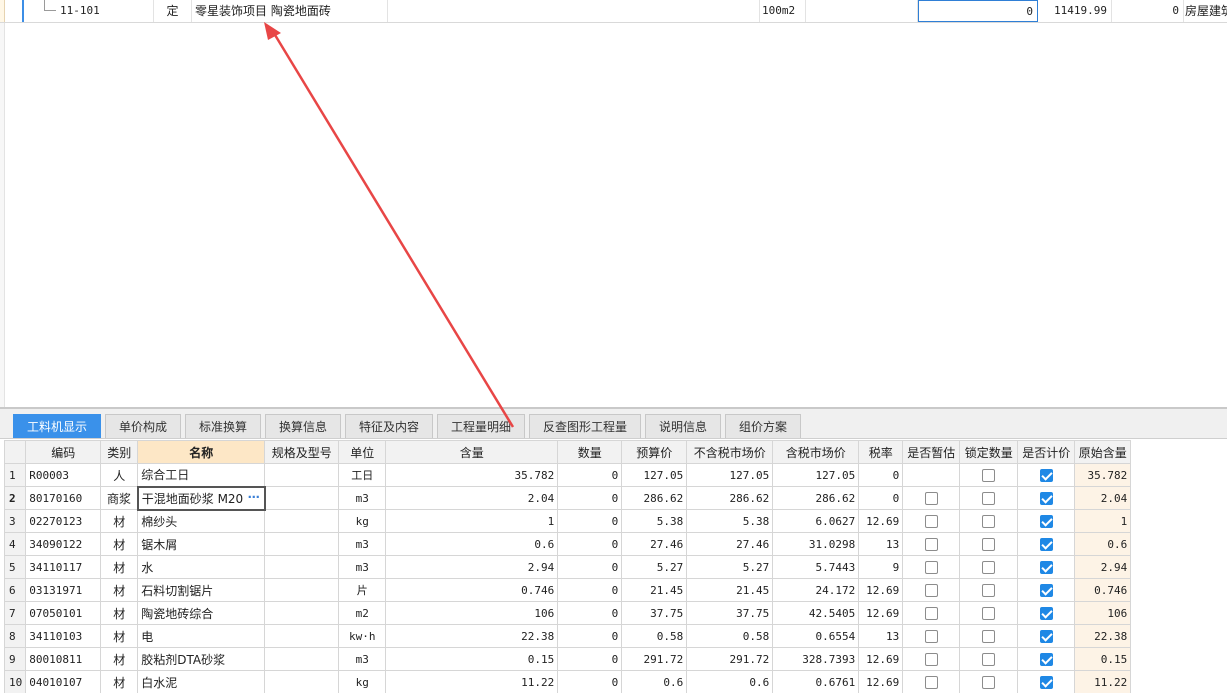 This screenshot has height=693, width=1227. Describe the element at coordinates (1075, 11) in the screenshot. I see `item-price: 11419.99` at that location.